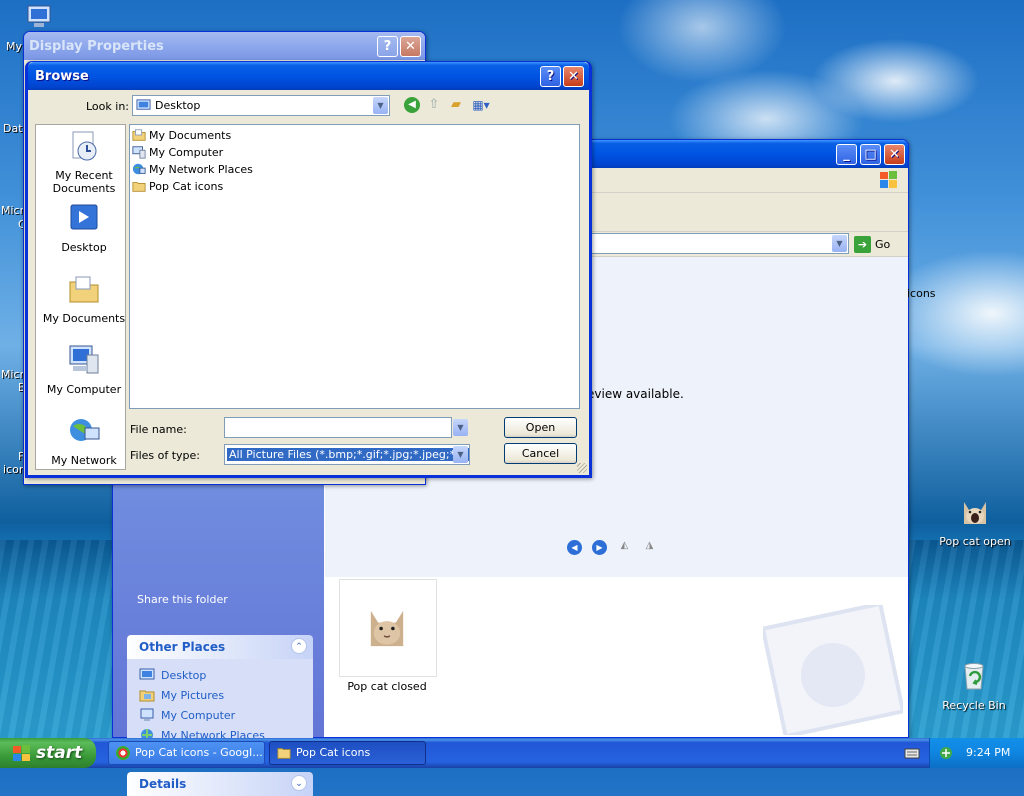 The width and height of the screenshot is (1024, 796). What do you see at coordinates (412, 105) in the screenshot?
I see `back-icon: ◀` at bounding box center [412, 105].